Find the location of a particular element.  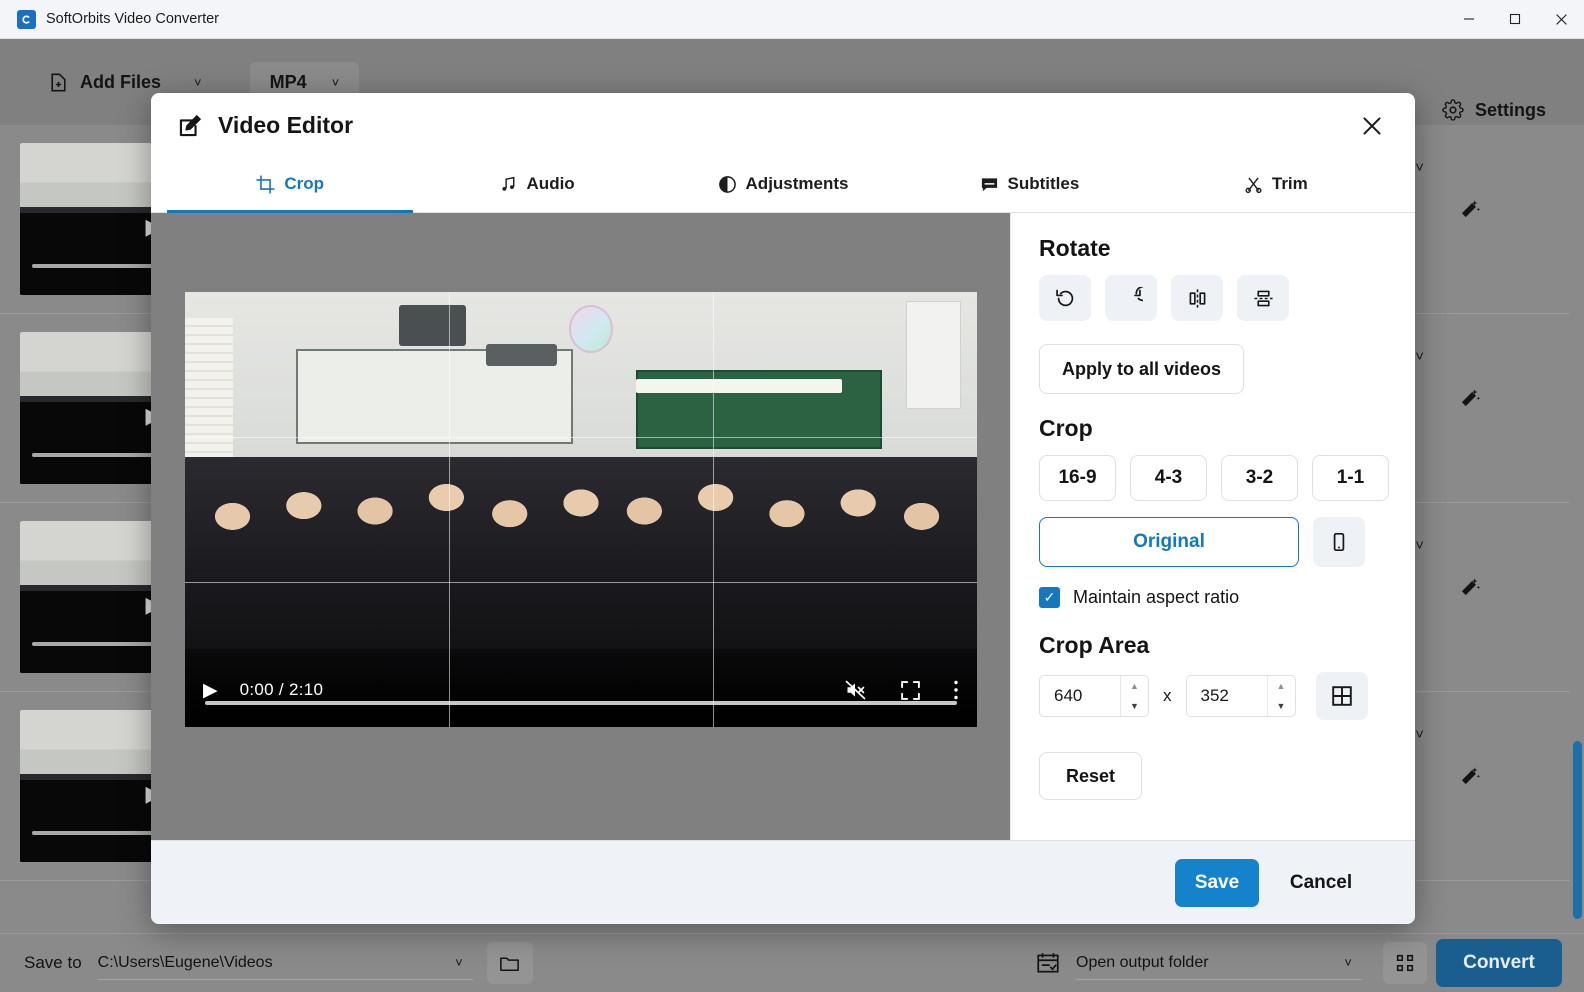

tab-subtitles: Subtitles is located at coordinates (1029, 185).